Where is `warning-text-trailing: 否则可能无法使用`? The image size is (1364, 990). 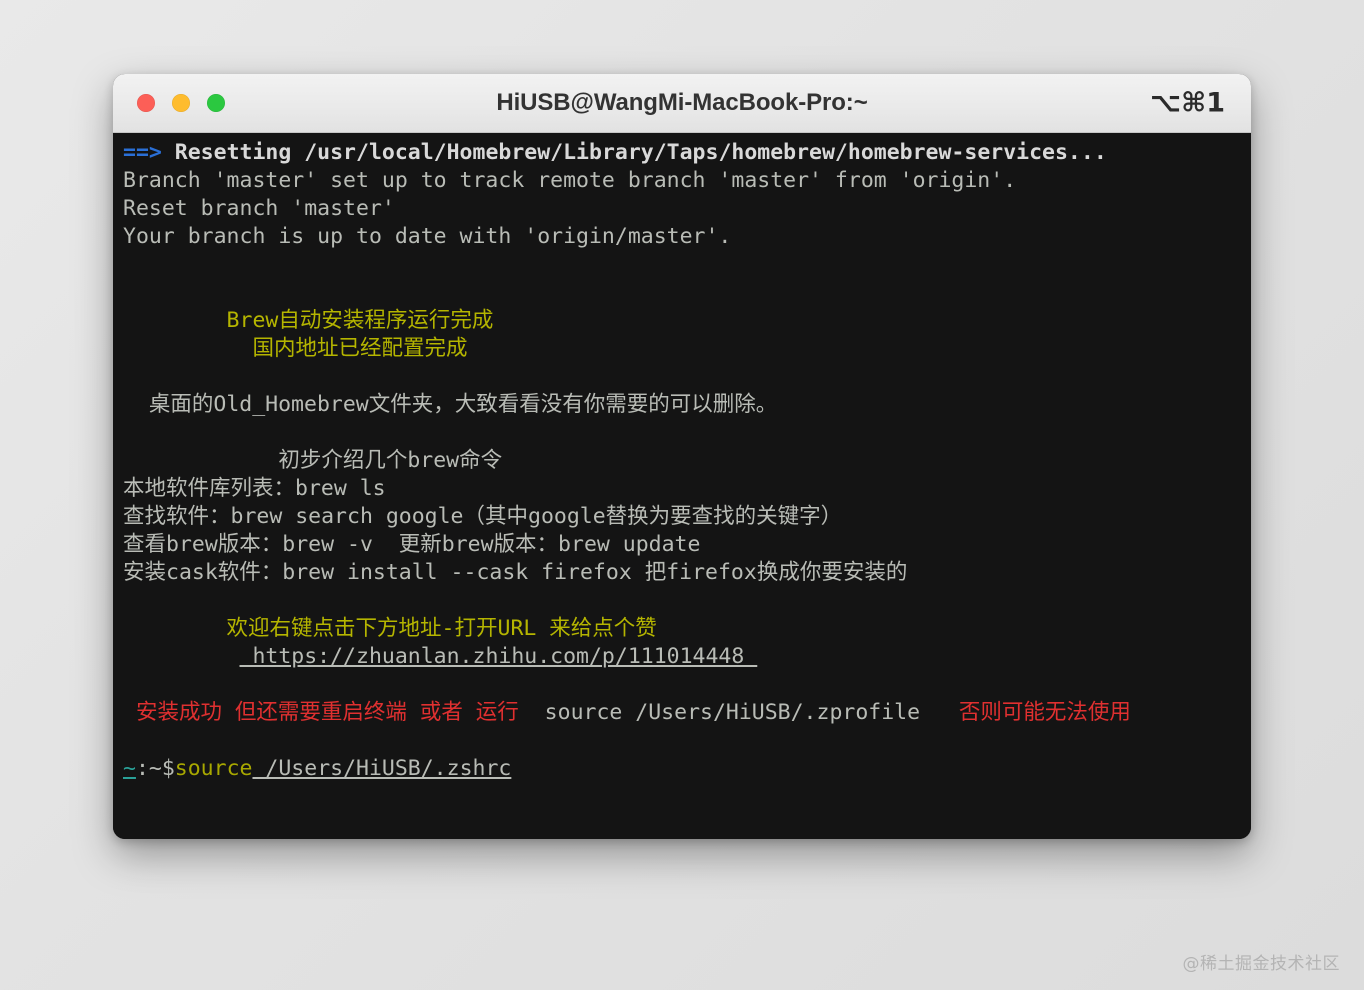
warning-text-trailing: 否则可能无法使用 is located at coordinates (1038, 712).